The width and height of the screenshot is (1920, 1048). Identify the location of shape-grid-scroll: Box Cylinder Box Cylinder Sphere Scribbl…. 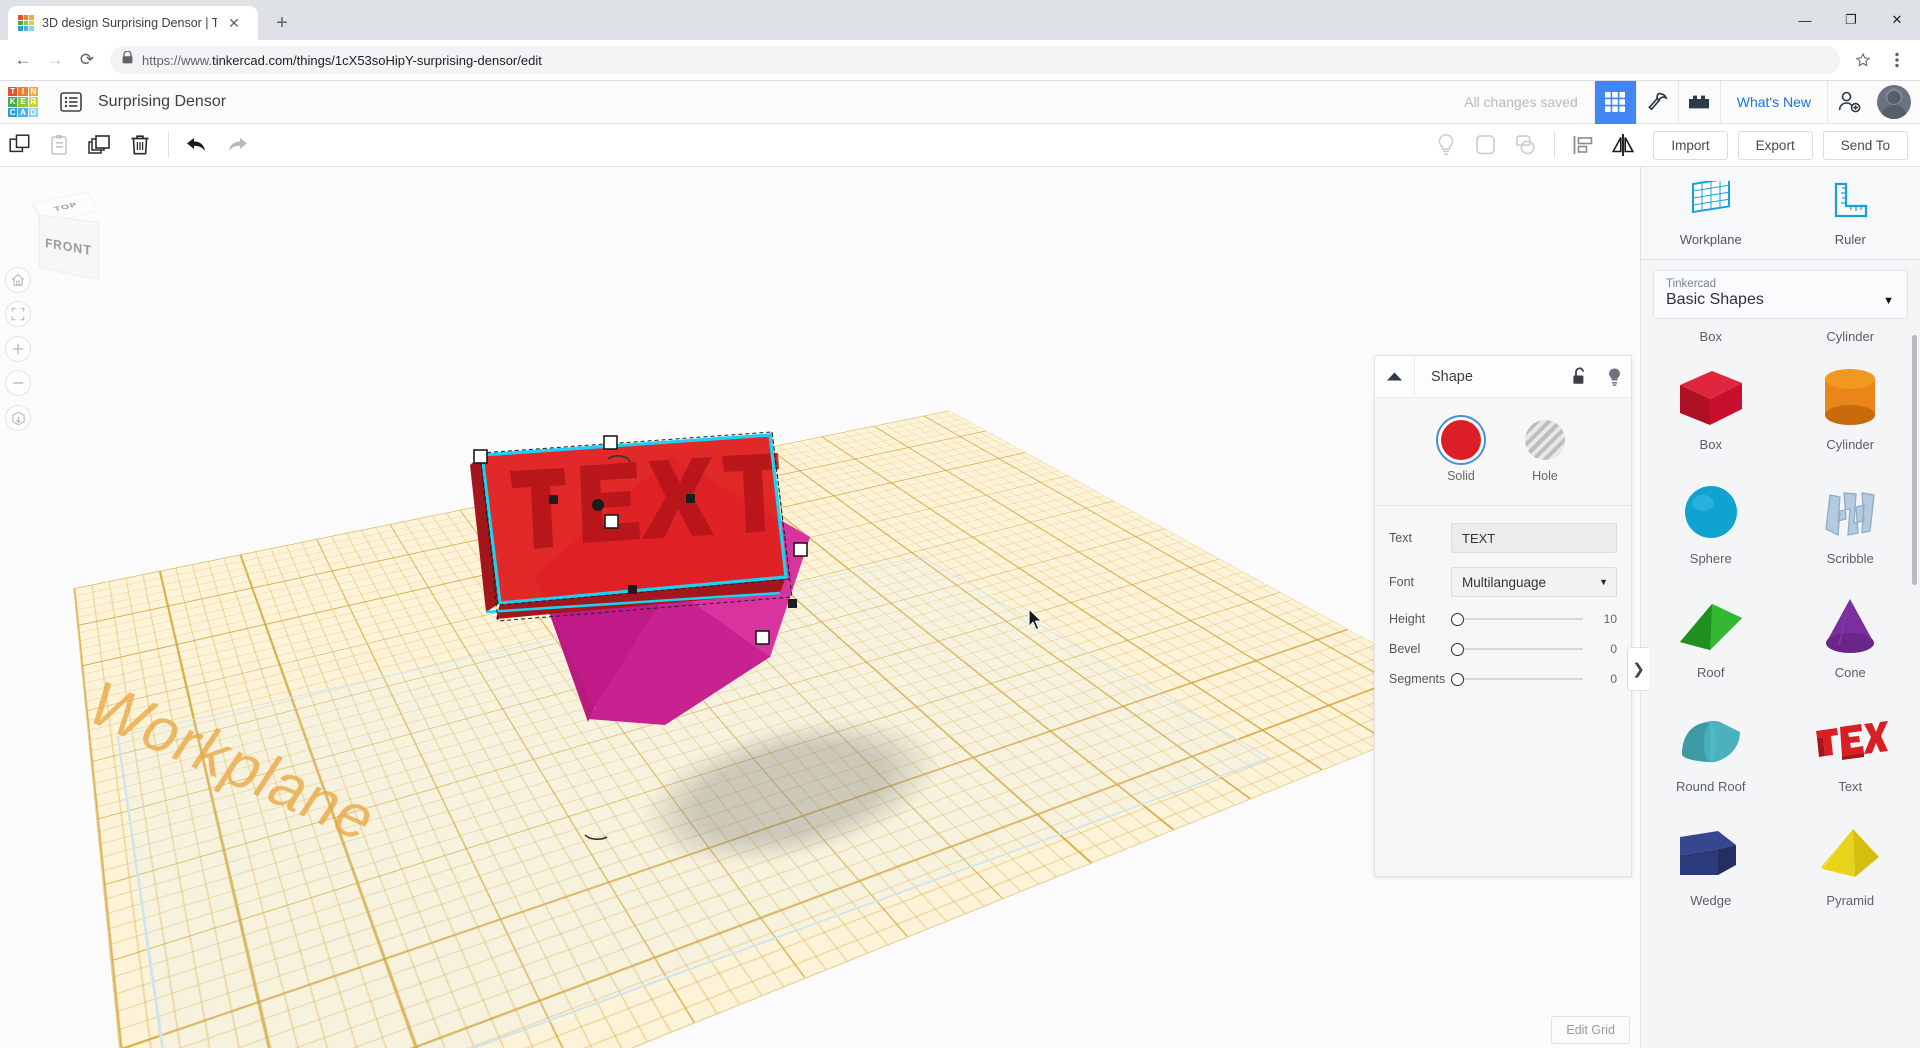
(1780, 688).